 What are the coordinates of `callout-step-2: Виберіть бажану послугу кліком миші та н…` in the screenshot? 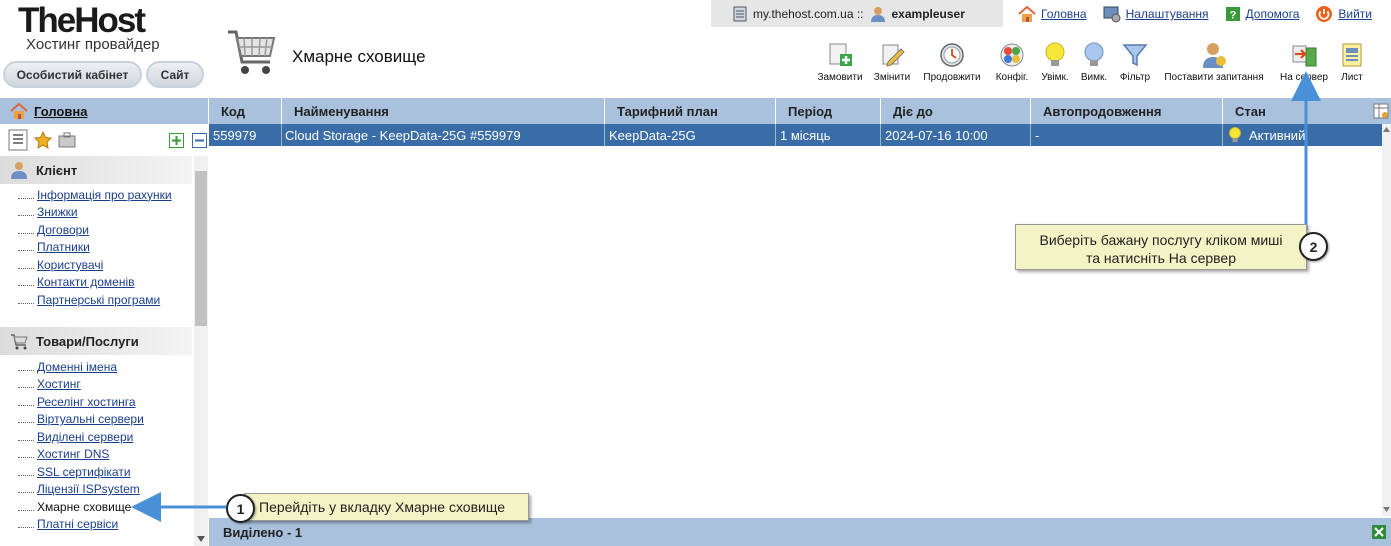 It's located at (1161, 247).